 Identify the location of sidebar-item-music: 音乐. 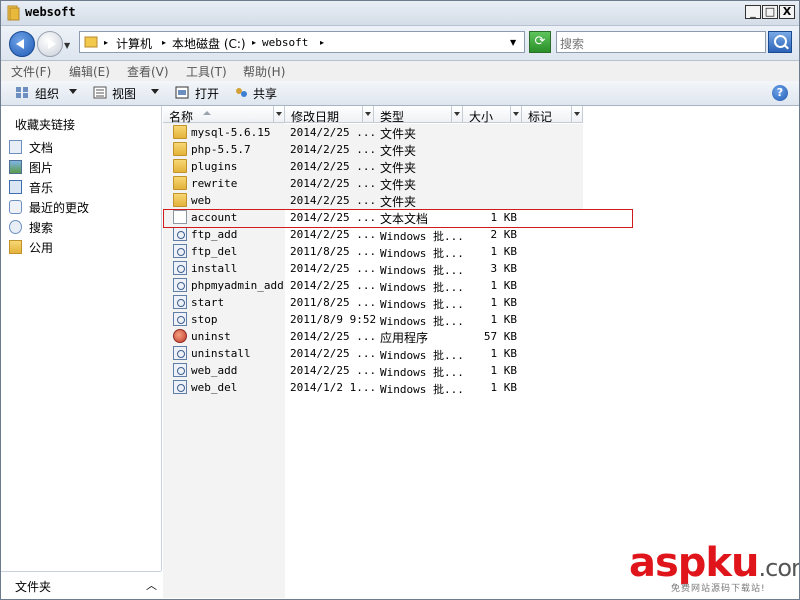
(82, 187).